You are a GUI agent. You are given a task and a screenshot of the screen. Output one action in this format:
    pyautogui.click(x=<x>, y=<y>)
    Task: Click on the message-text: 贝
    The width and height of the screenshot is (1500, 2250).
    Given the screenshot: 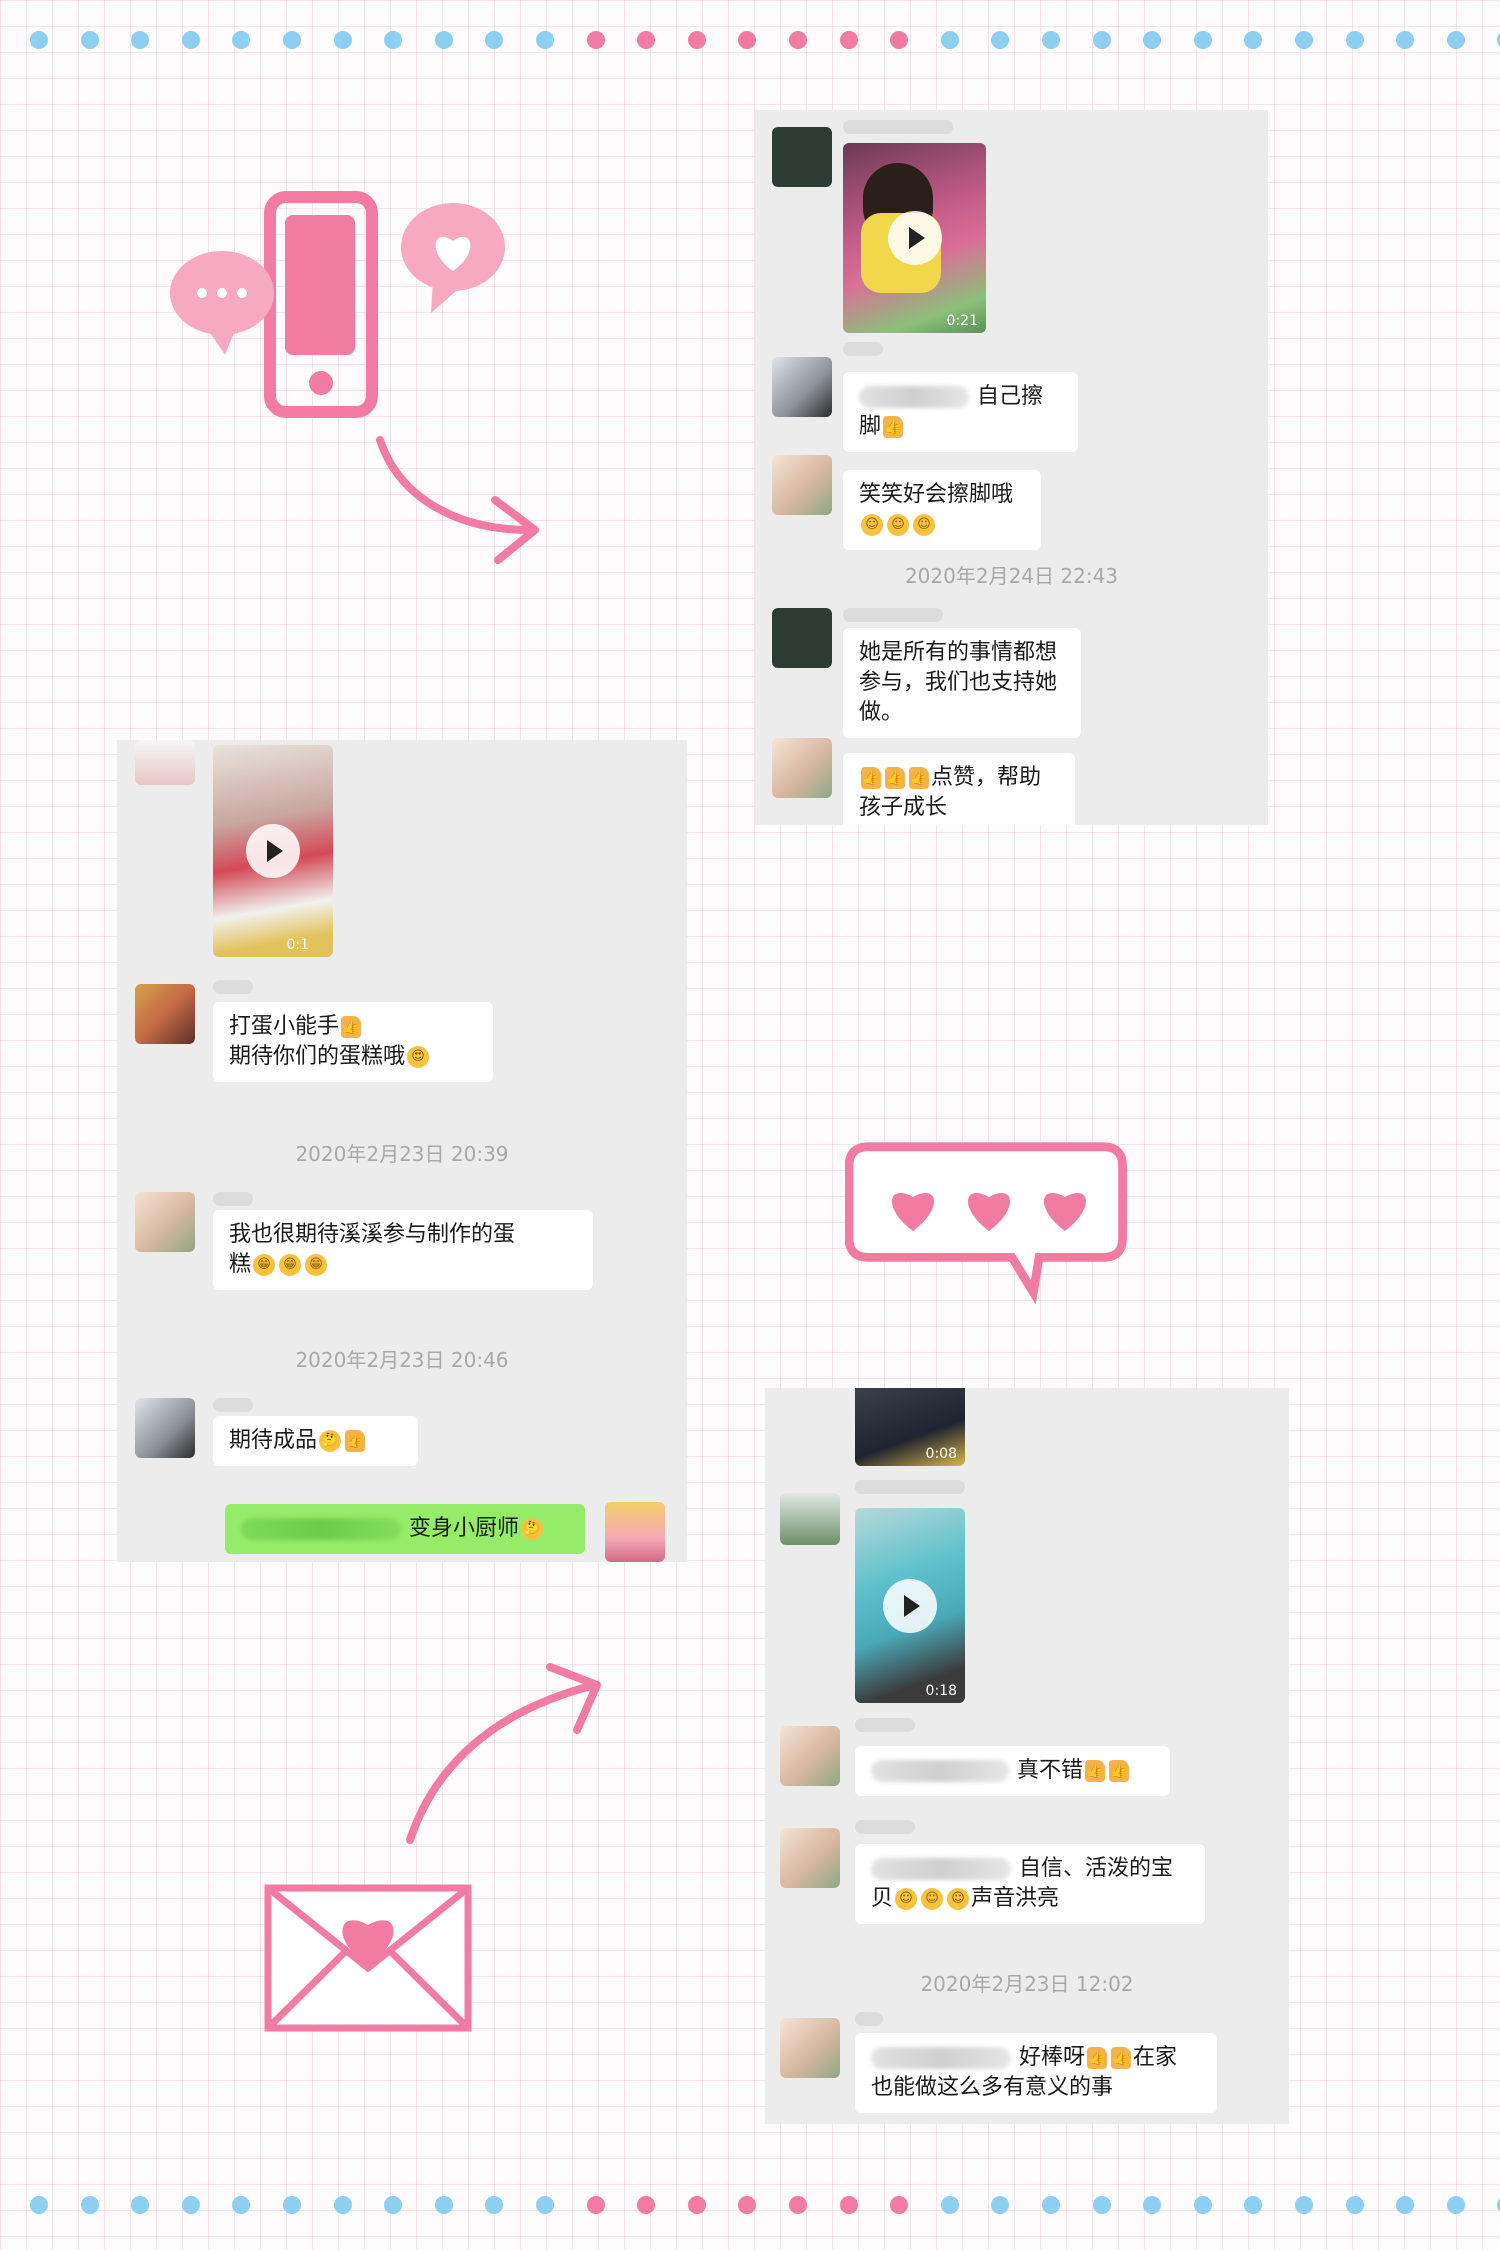 What is the action you would take?
    pyautogui.click(x=882, y=1898)
    